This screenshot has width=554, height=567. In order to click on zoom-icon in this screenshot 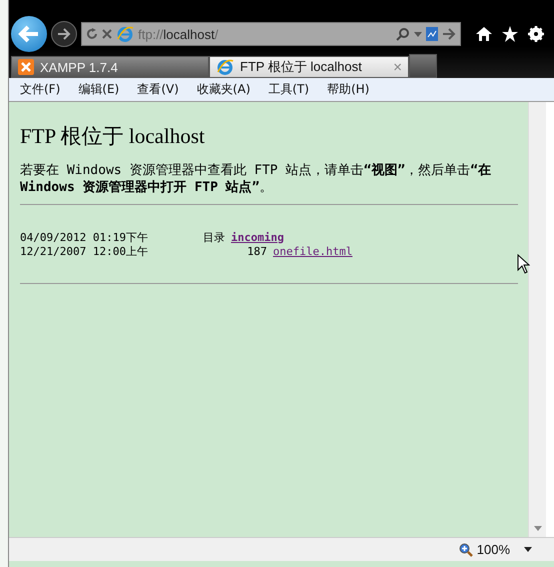, I will do `click(465, 549)`.